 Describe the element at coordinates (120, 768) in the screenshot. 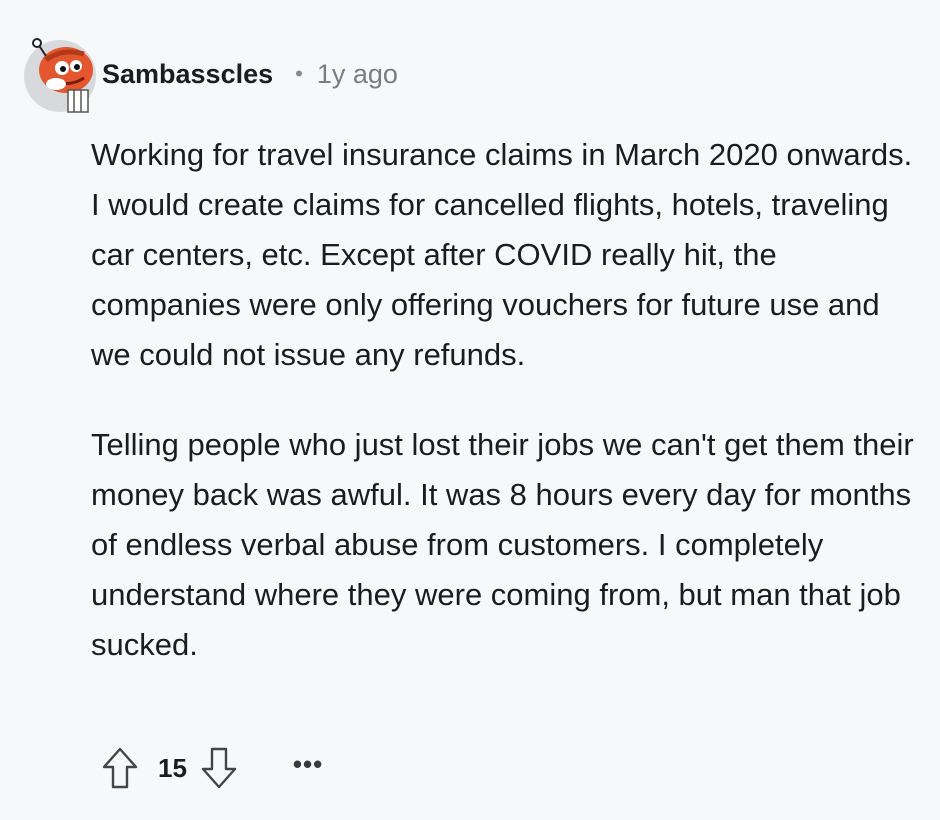

I see `upvote-arrow-icon` at that location.